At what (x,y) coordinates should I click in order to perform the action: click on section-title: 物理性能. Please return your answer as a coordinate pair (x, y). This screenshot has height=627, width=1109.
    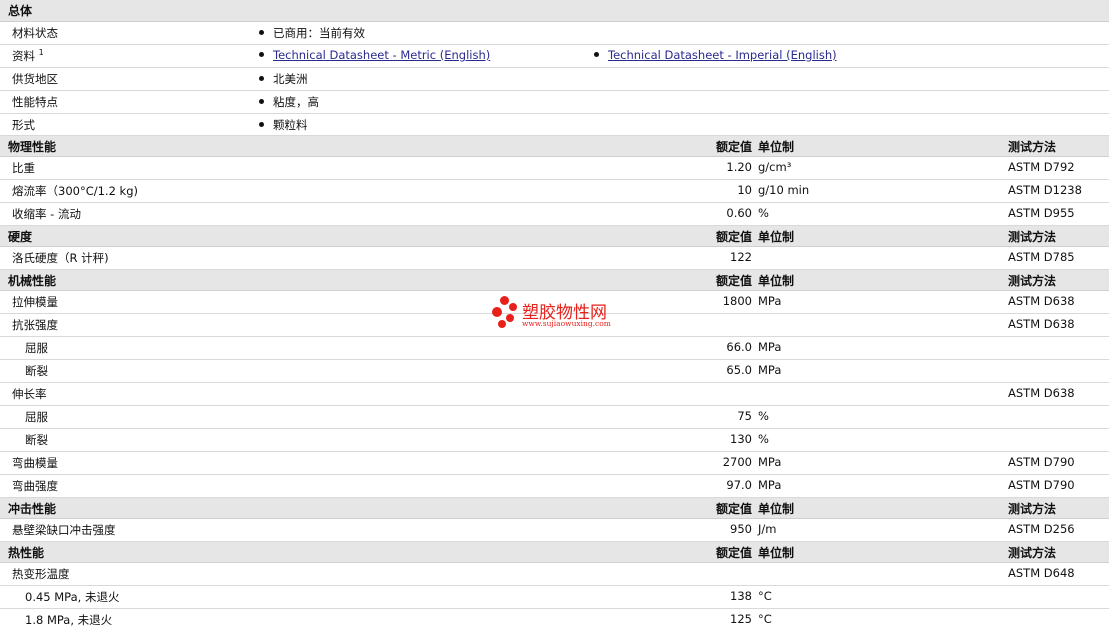
    Looking at the image, I should click on (32, 147).